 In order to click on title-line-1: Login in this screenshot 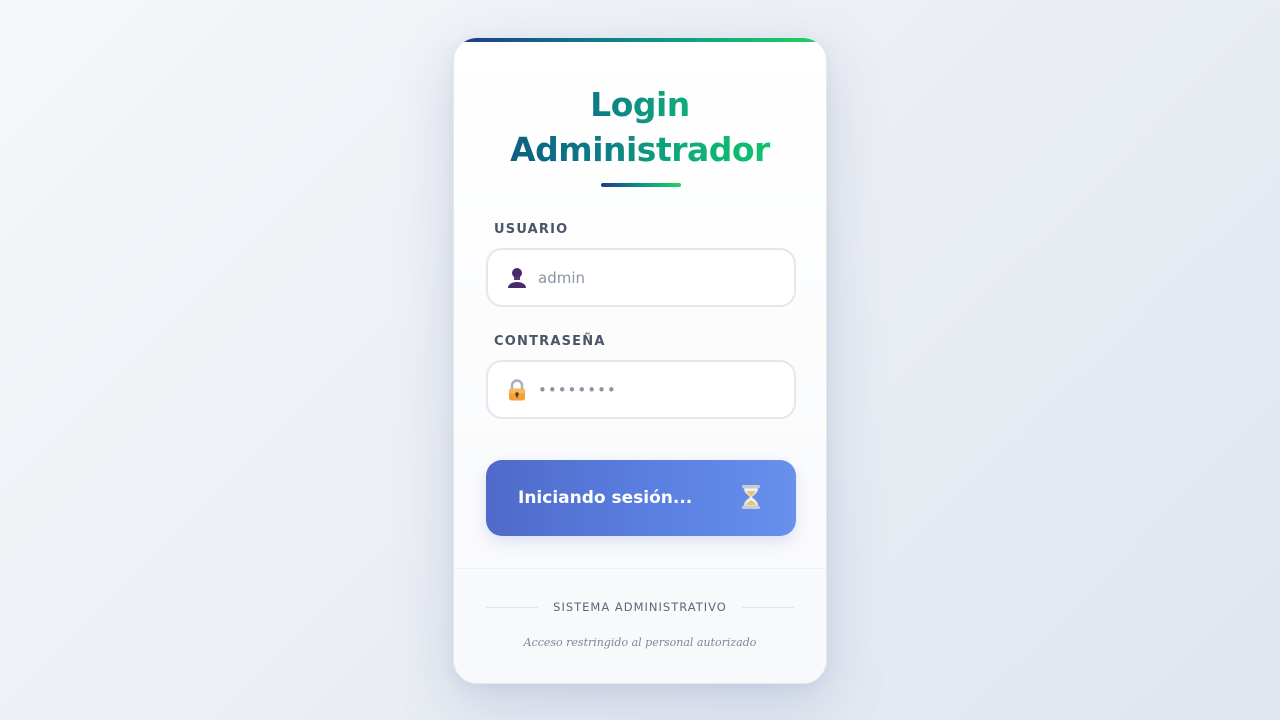, I will do `click(640, 104)`.